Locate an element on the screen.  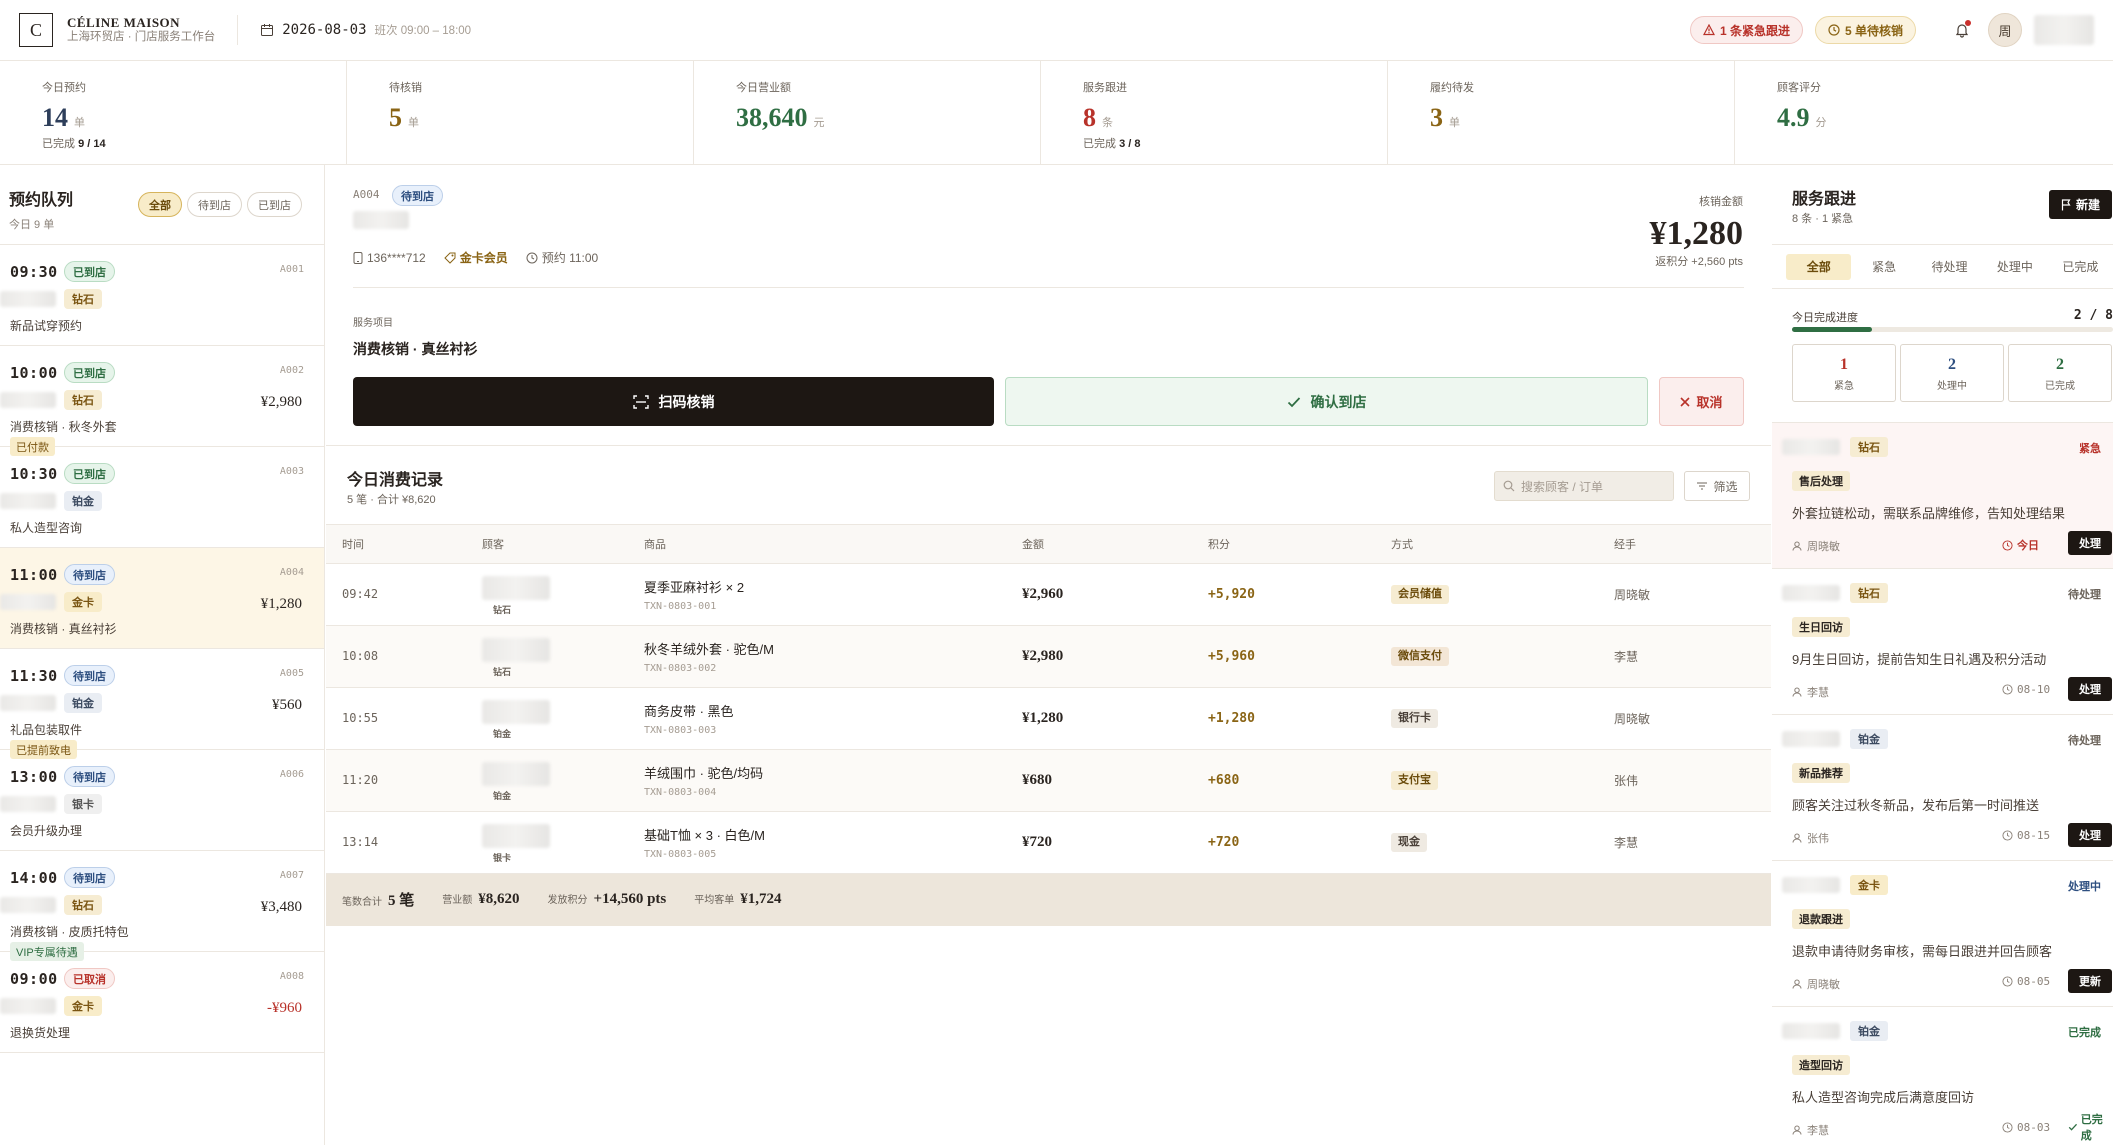
stat-unit: 单 is located at coordinates (79, 123).